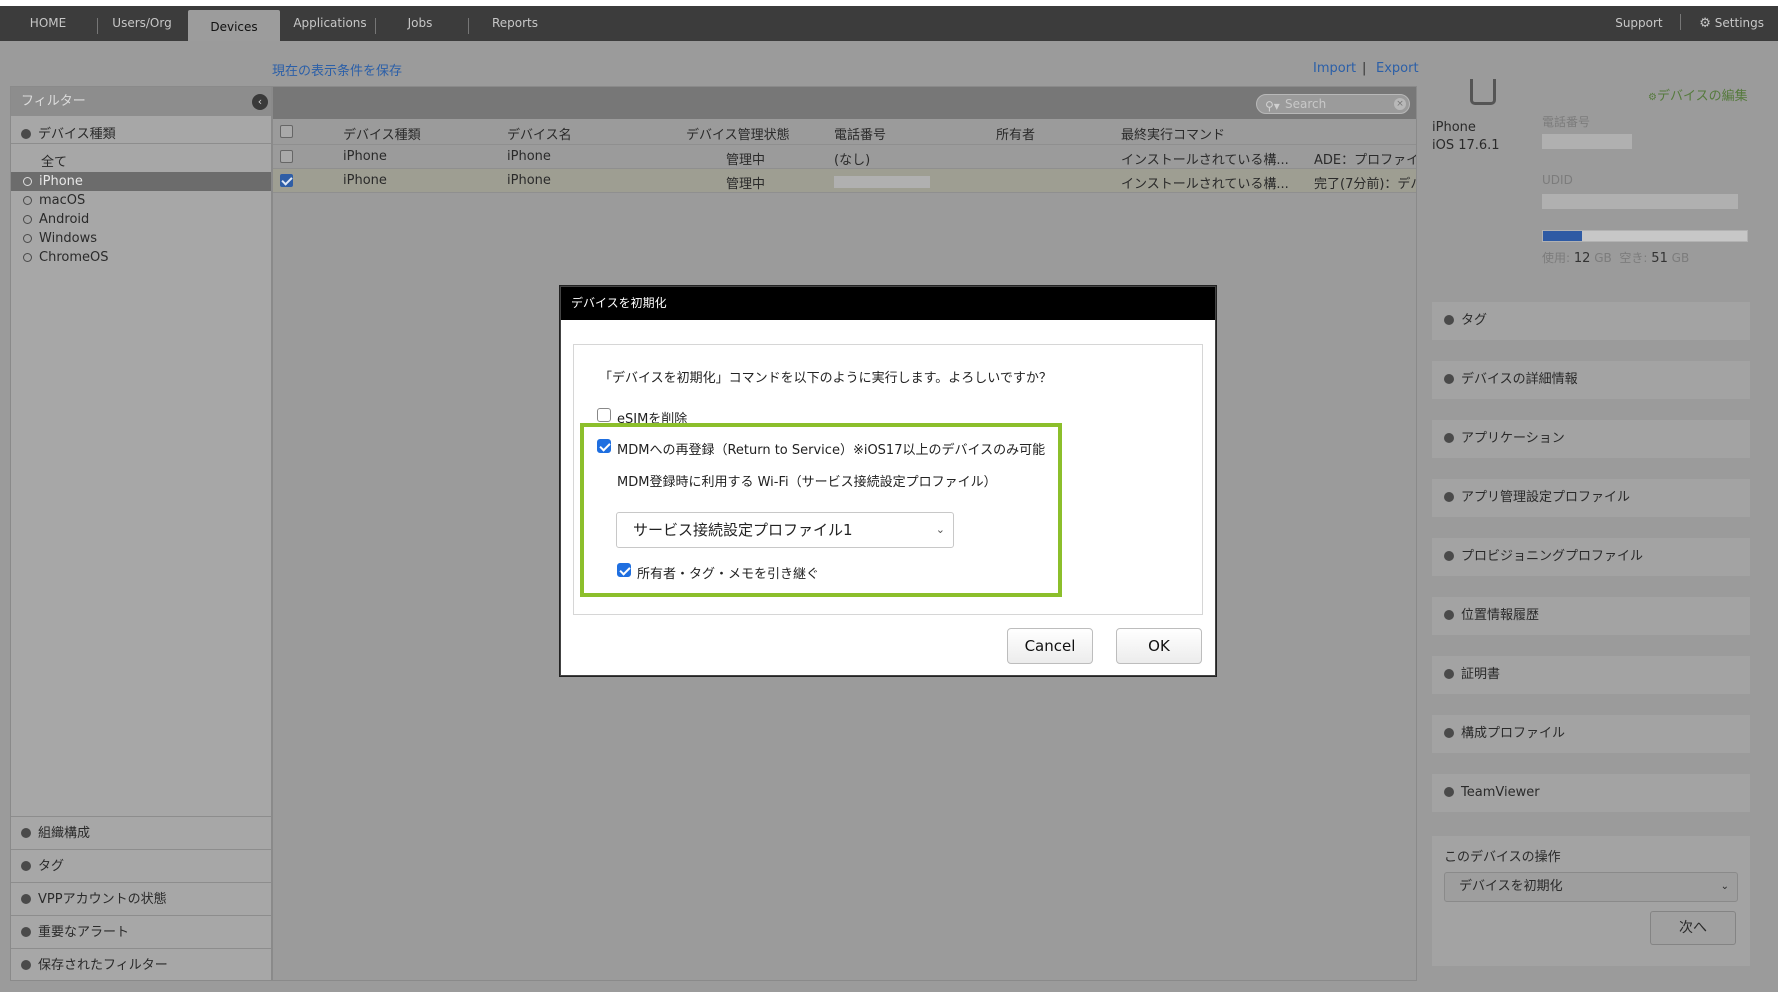  Describe the element at coordinates (539, 133) in the screenshot. I see `column-header: デバイス名` at that location.